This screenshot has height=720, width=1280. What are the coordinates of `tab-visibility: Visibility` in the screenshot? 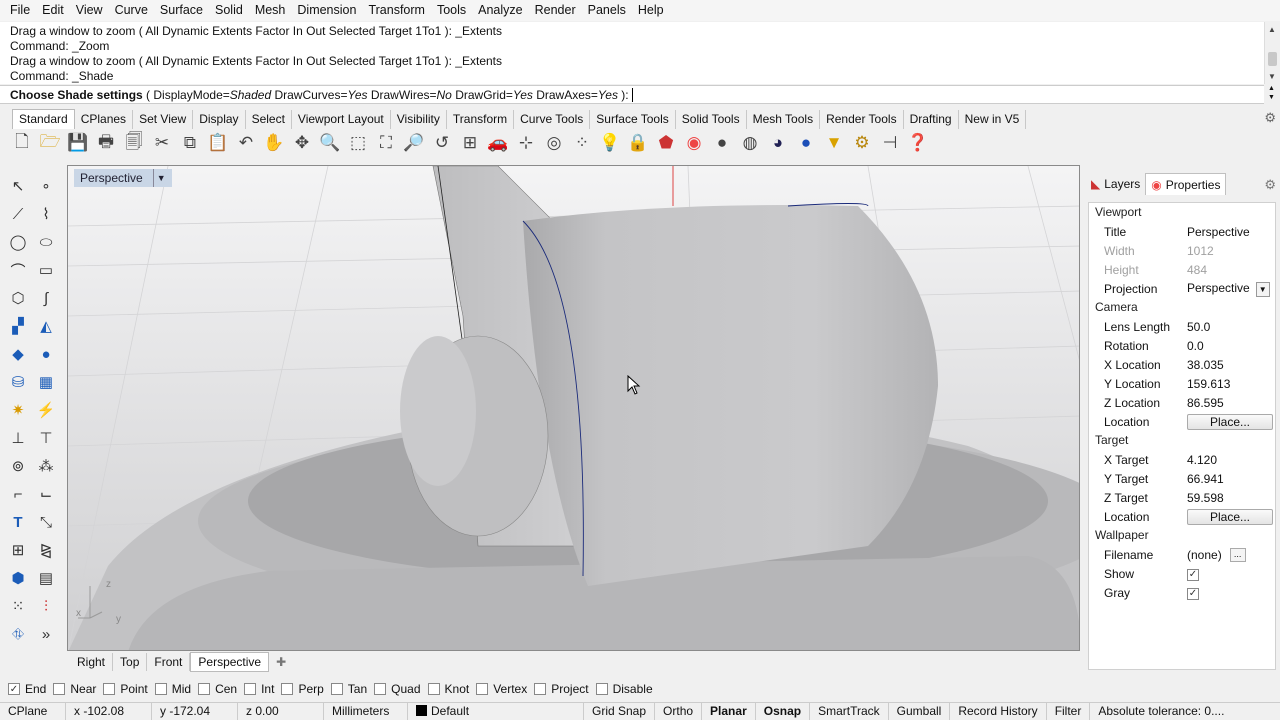 It's located at (419, 119).